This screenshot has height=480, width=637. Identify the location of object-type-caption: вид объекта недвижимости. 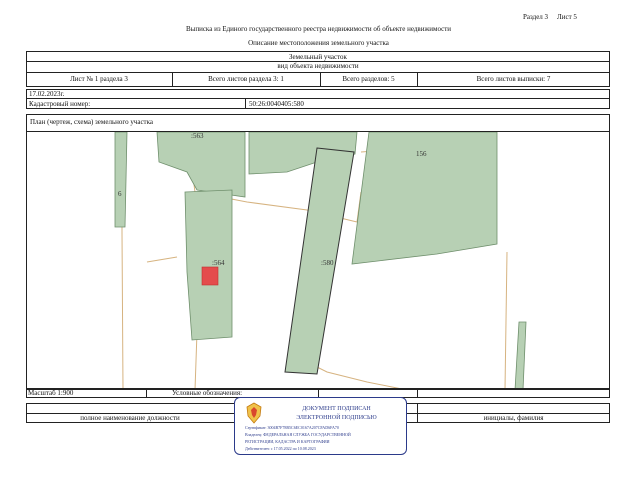
(318, 66).